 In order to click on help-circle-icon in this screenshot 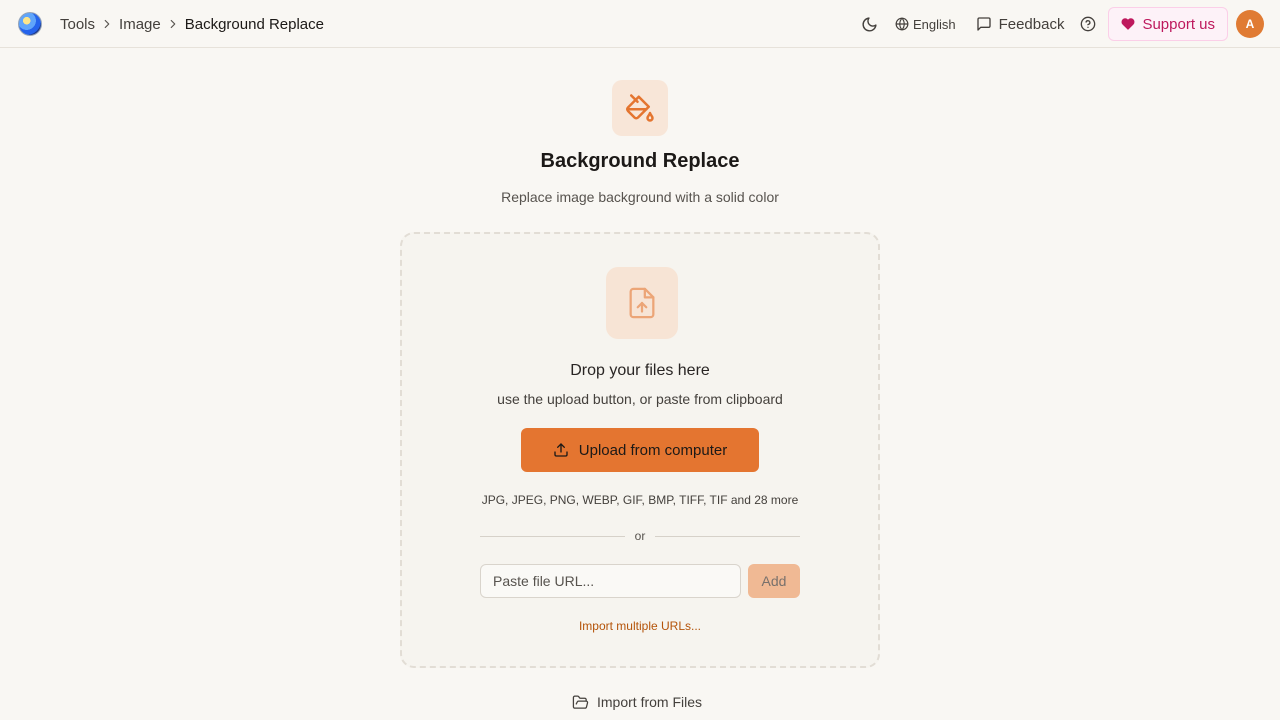, I will do `click(1088, 24)`.